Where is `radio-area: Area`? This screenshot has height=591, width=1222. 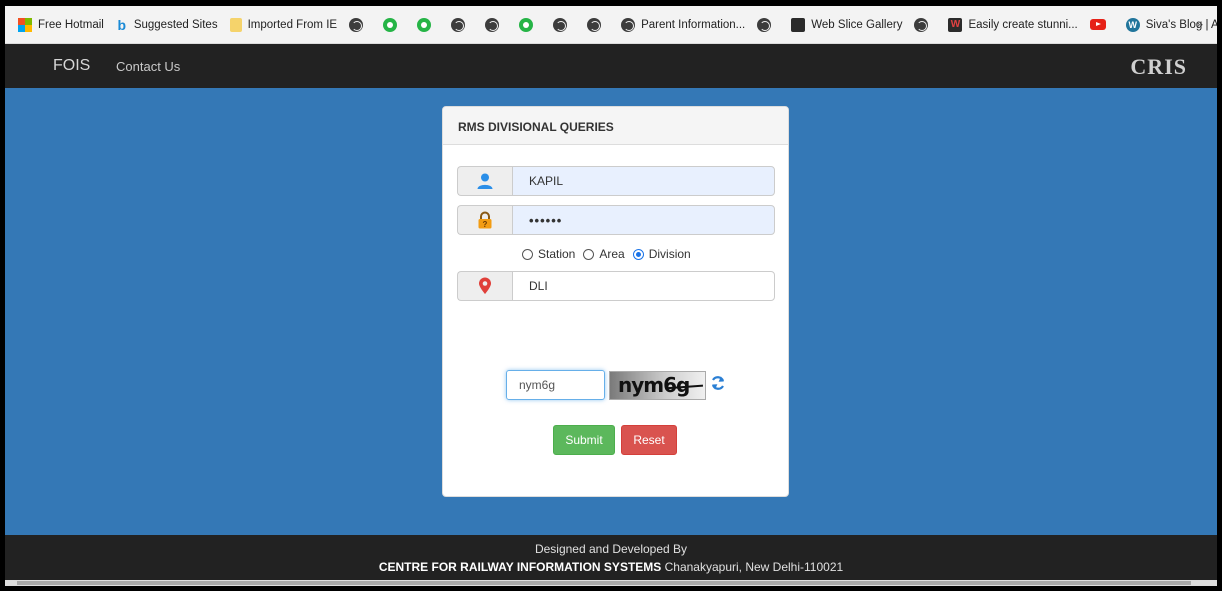
radio-area: Area is located at coordinates (604, 254).